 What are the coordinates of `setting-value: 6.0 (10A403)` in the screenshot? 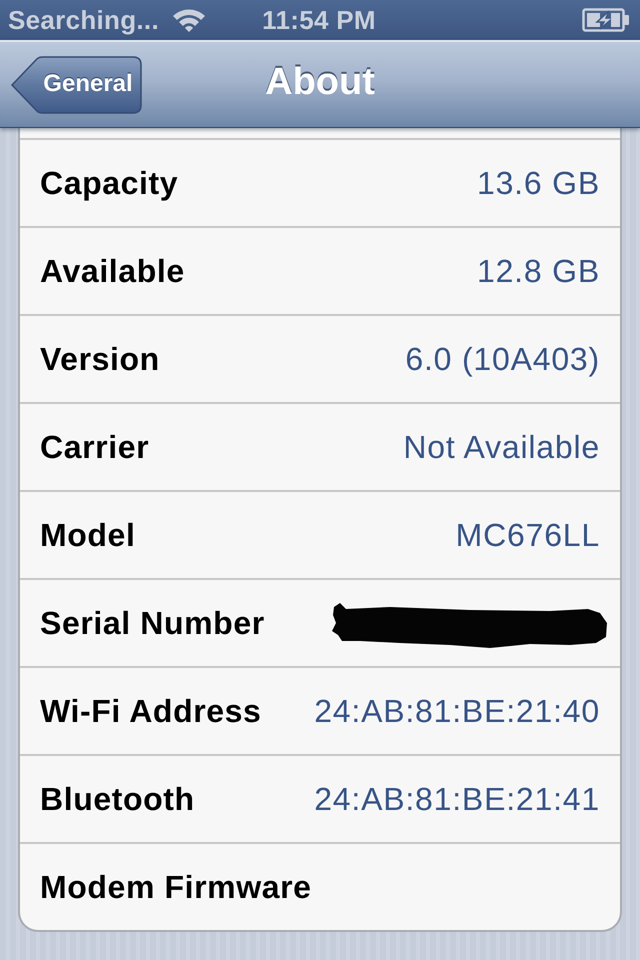 It's located at (502, 359).